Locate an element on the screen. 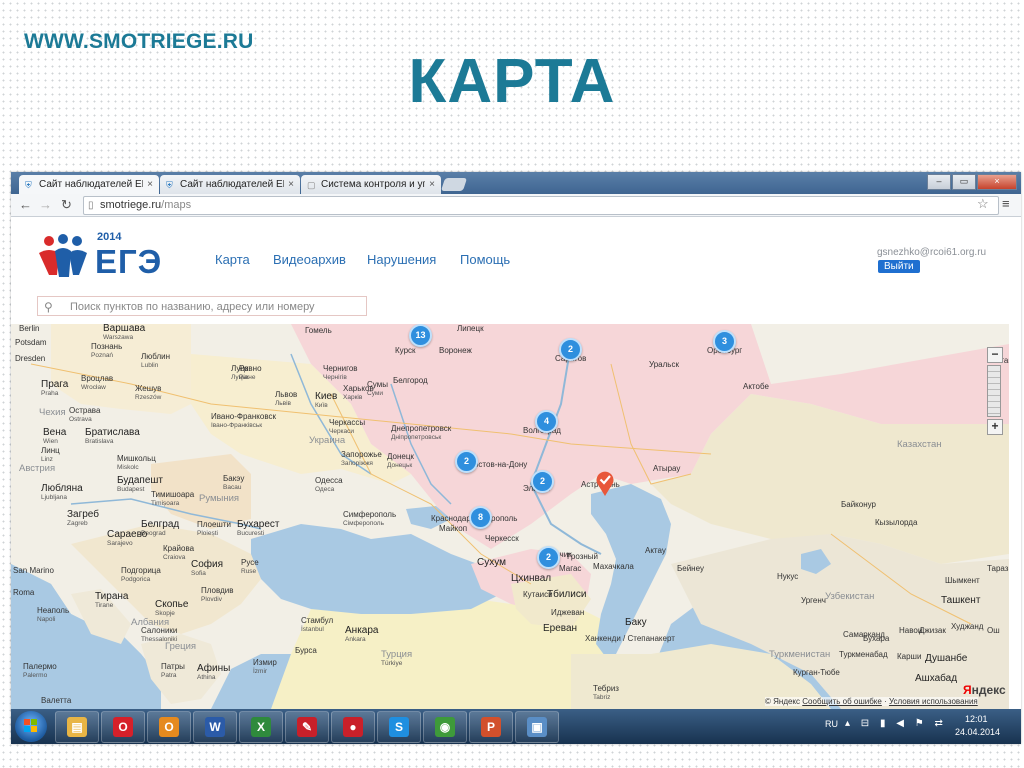 Image resolution: width=1024 pixels, height=768 pixels. powerpoint-icon: P is located at coordinates (491, 727).